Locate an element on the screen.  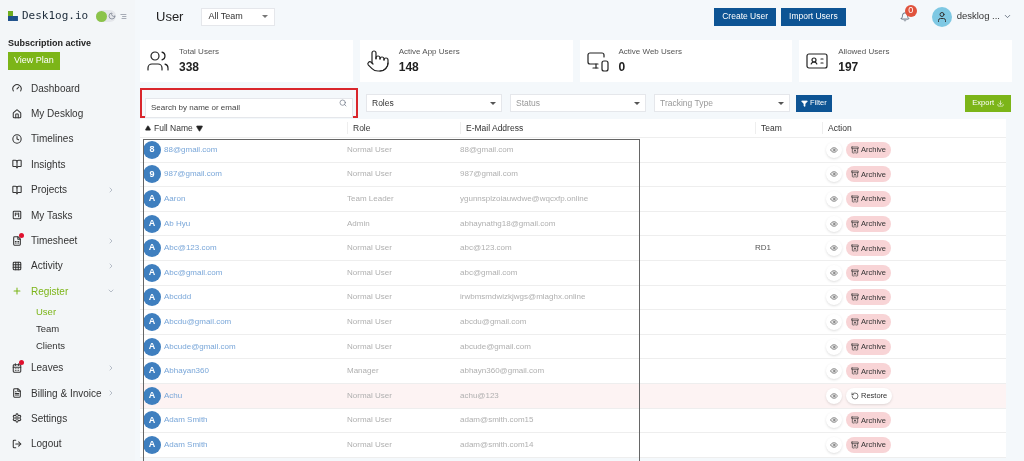
sidebar-item: Insights is located at coordinates (67, 164).